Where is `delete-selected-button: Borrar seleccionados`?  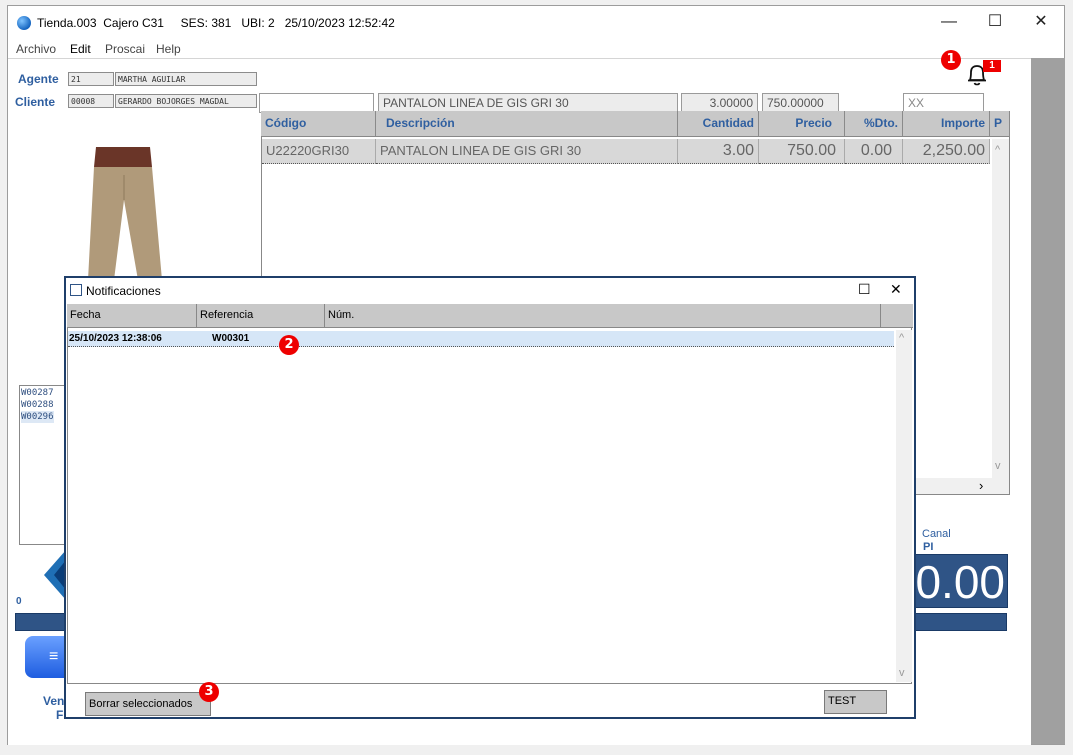
delete-selected-button: Borrar seleccionados is located at coordinates (148, 704).